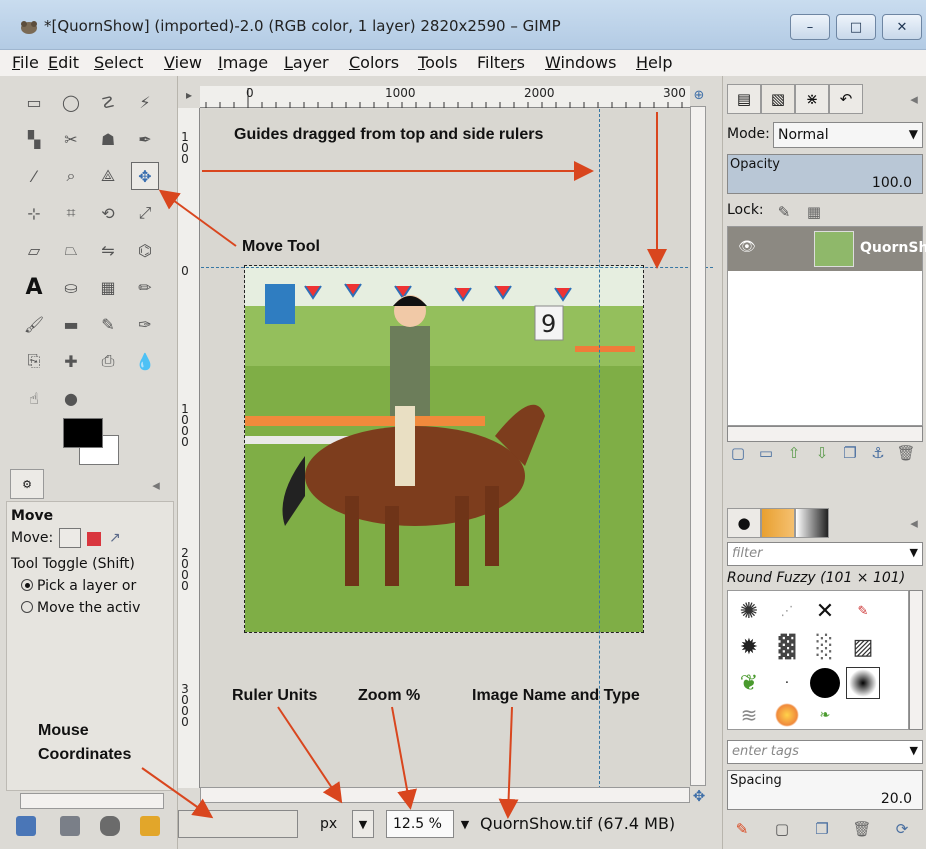 Image resolution: width=926 pixels, height=849 pixels. I want to click on tool-blur-icon: 💧, so click(145, 361).